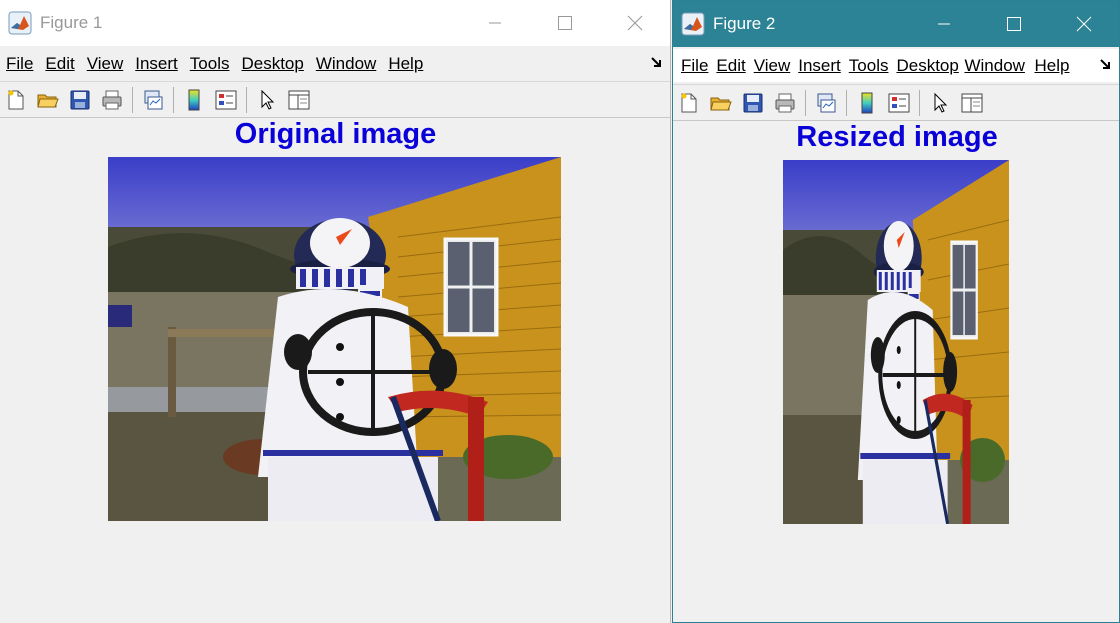  What do you see at coordinates (71, 22) in the screenshot?
I see `window-title: Figure 1` at bounding box center [71, 22].